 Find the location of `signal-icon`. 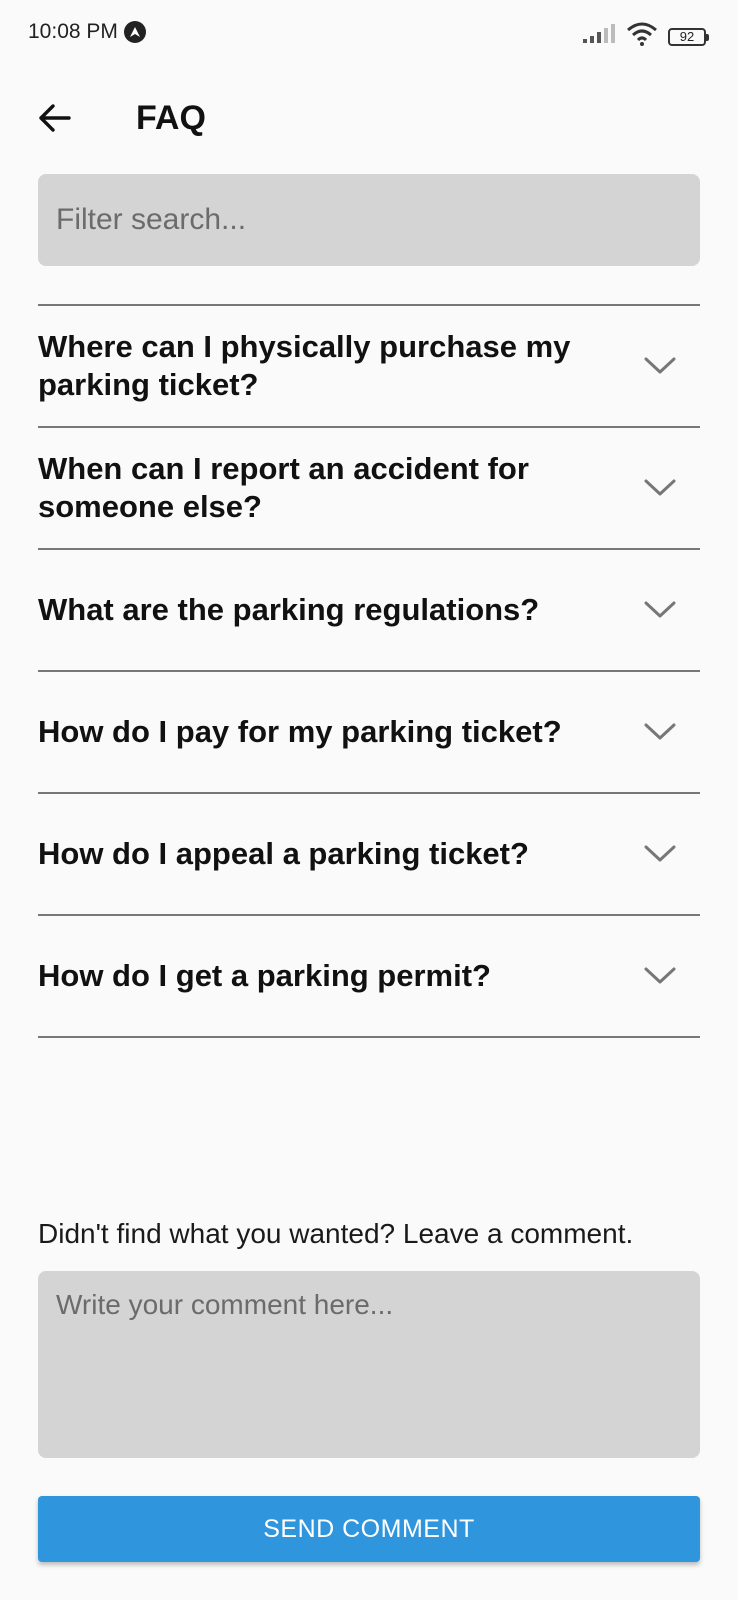

signal-icon is located at coordinates (599, 36).